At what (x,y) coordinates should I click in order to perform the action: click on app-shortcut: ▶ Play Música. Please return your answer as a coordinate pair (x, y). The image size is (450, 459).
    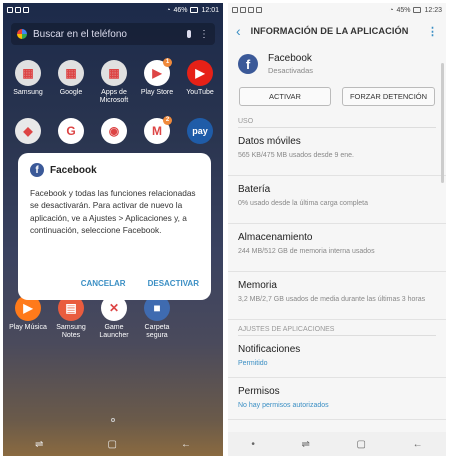
    Looking at the image, I should click on (28, 313).